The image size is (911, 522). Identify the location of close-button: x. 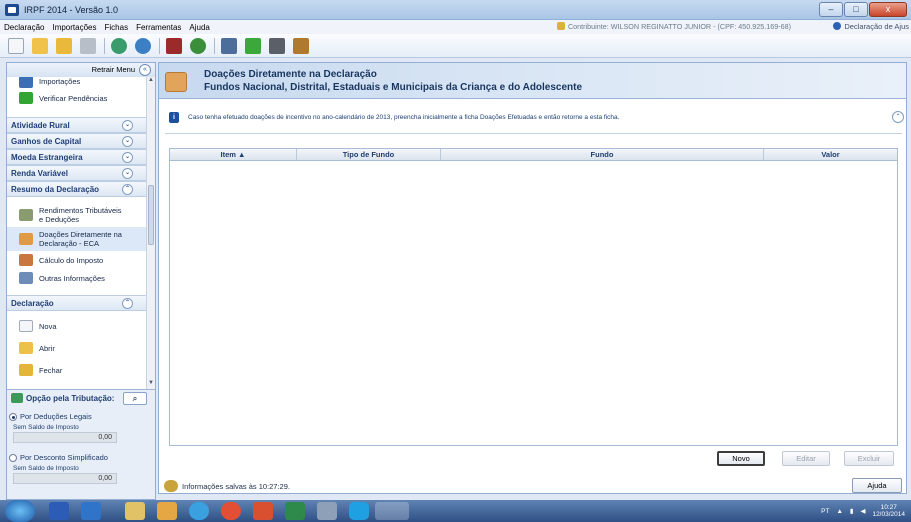
(888, 9).